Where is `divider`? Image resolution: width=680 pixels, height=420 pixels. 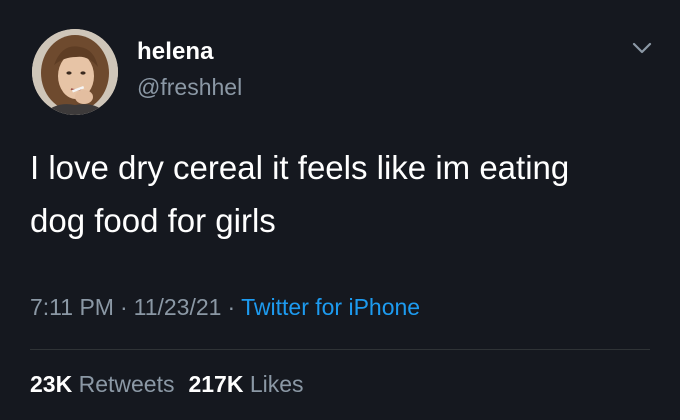
divider is located at coordinates (340, 349).